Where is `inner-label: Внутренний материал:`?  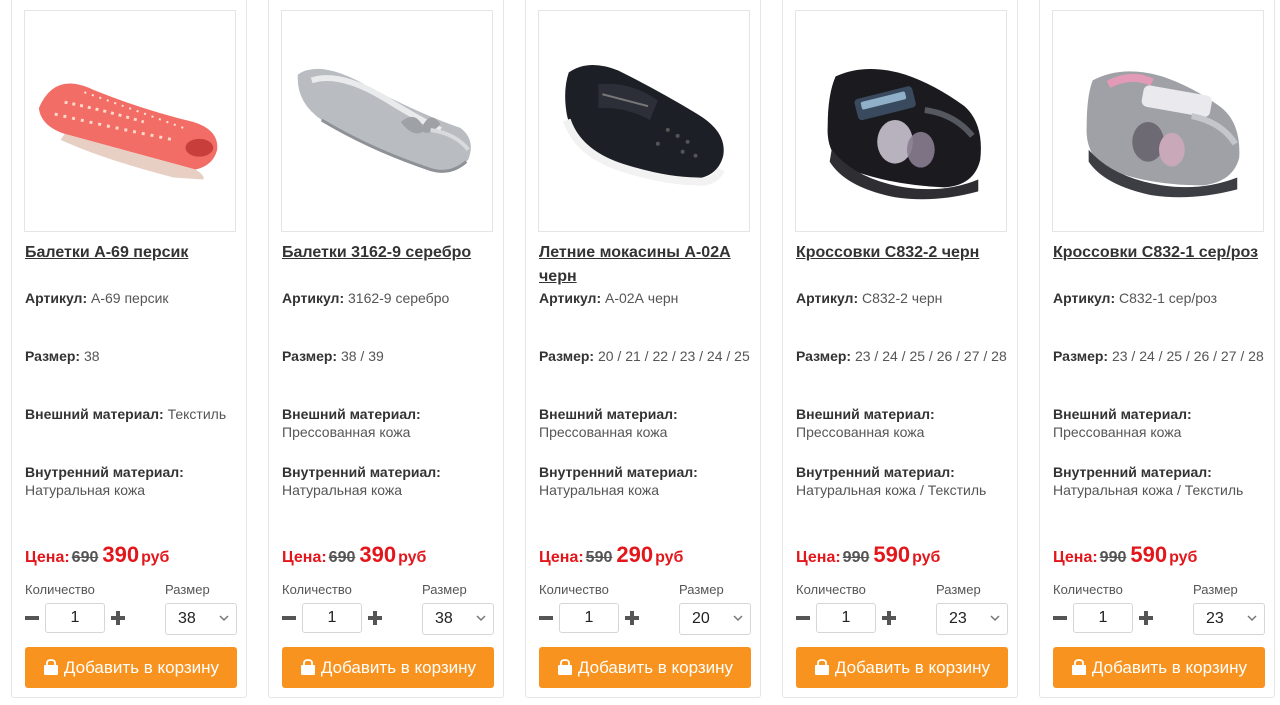 inner-label: Внутренний материал: is located at coordinates (104, 472).